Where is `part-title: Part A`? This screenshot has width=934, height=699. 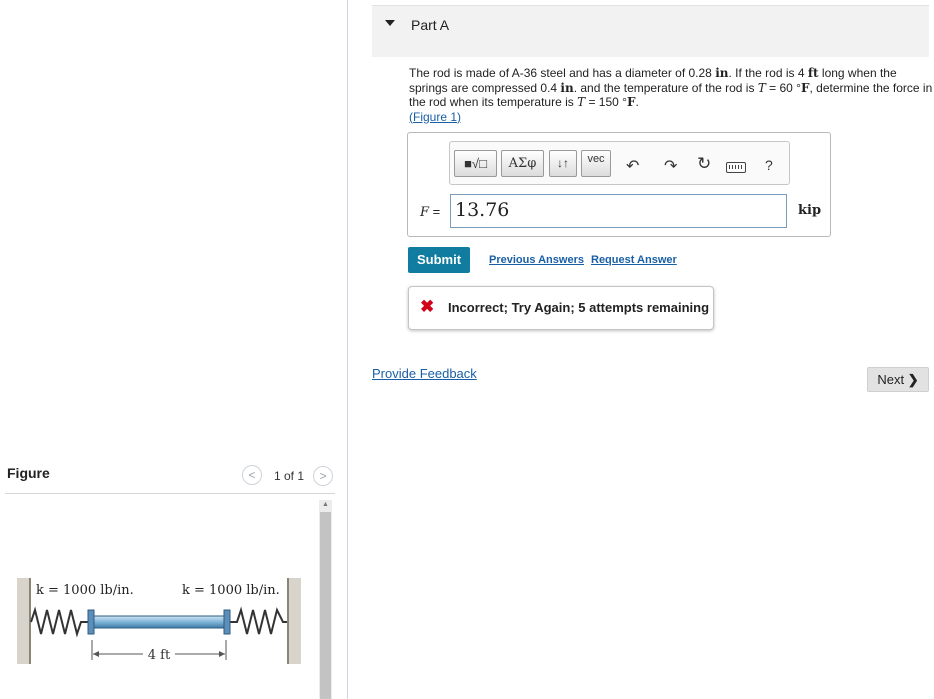 part-title: Part A is located at coordinates (430, 25).